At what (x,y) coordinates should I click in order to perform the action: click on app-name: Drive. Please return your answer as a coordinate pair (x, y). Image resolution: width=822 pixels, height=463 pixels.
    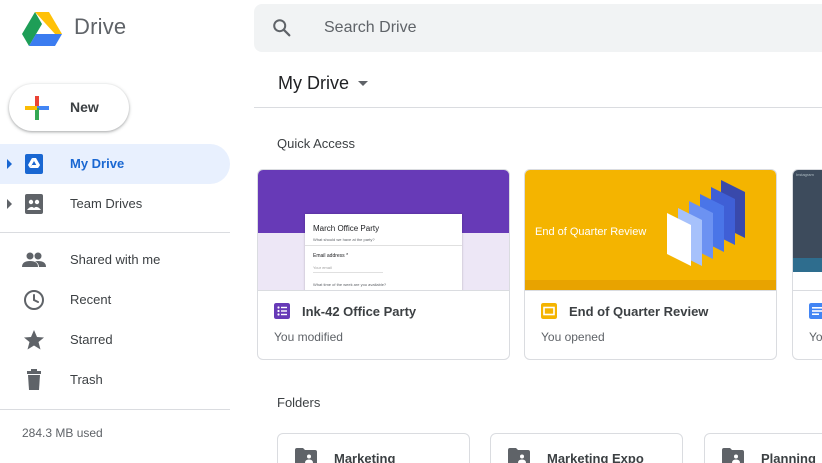
    Looking at the image, I should click on (100, 26).